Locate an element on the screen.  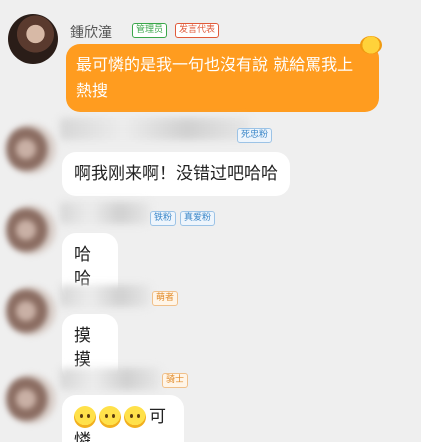
message-bubble: 可憐 is located at coordinates (123, 418).